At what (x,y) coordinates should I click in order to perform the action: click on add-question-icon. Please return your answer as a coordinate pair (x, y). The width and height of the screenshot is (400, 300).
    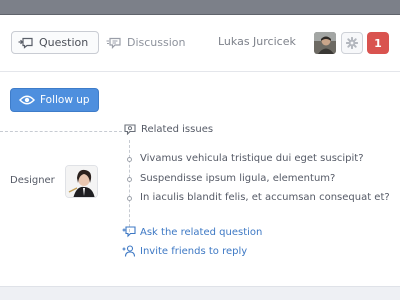
    Looking at the image, I should click on (129, 232).